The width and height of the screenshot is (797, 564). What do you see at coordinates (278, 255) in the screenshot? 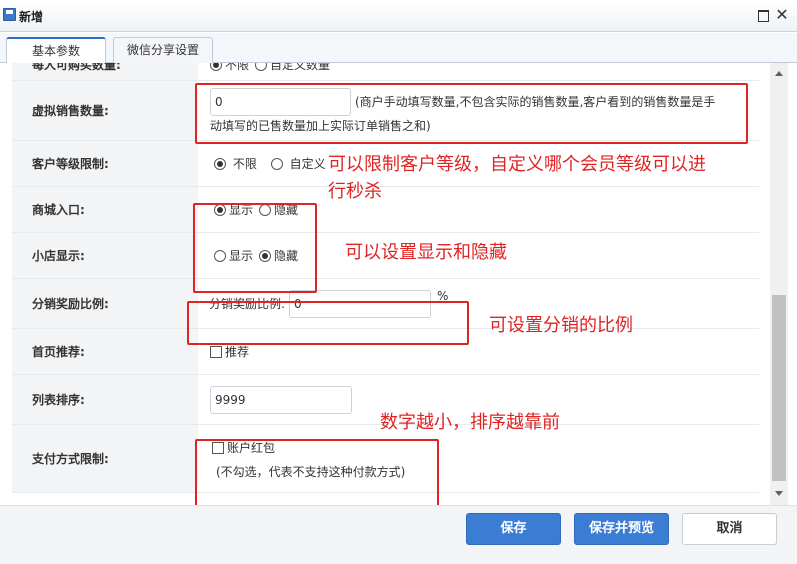
I see `shop-display-option-hide: 隐藏` at bounding box center [278, 255].